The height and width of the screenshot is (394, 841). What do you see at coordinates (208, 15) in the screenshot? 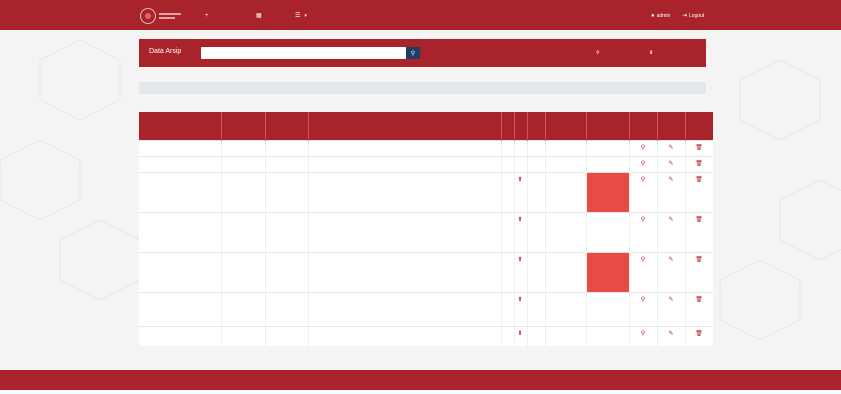
I see `nav-item-new-data: +` at bounding box center [208, 15].